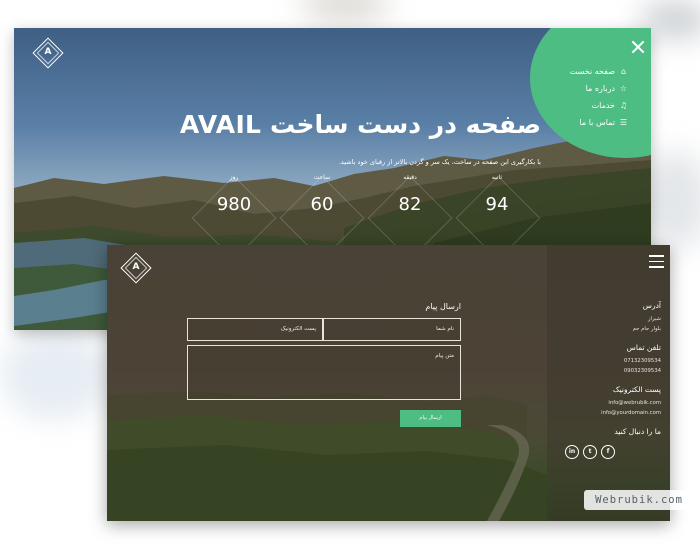 The width and height of the screenshot is (700, 550). I want to click on email-link: info@webrubik.com, so click(602, 403).